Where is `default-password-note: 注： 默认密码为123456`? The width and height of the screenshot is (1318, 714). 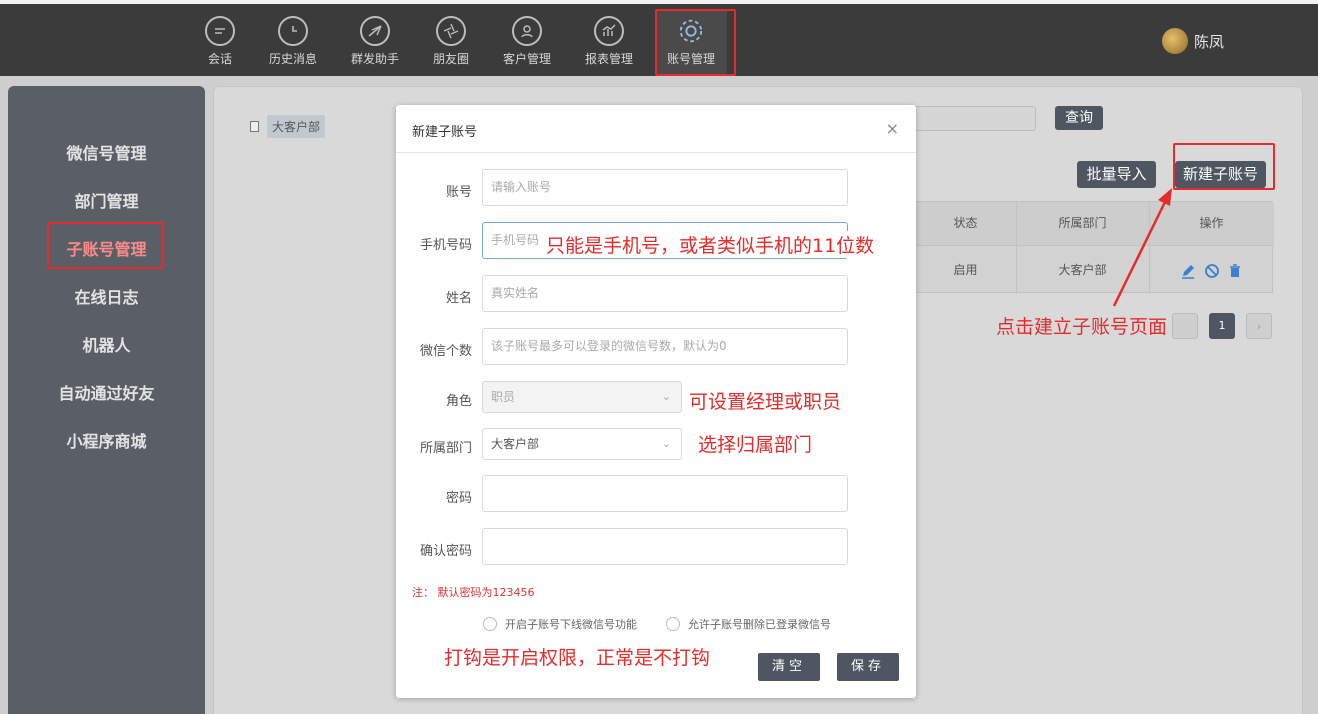 default-password-note: 注： 默认密码为123456 is located at coordinates (473, 592).